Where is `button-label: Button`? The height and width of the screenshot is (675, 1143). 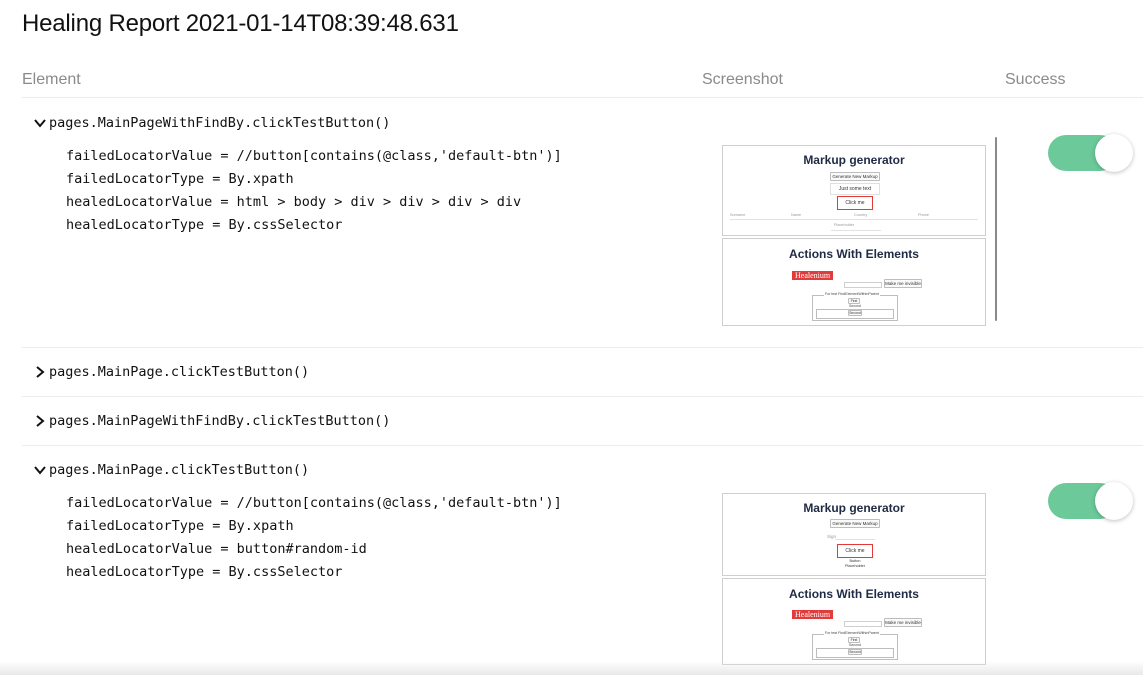 button-label: Button is located at coordinates (855, 561).